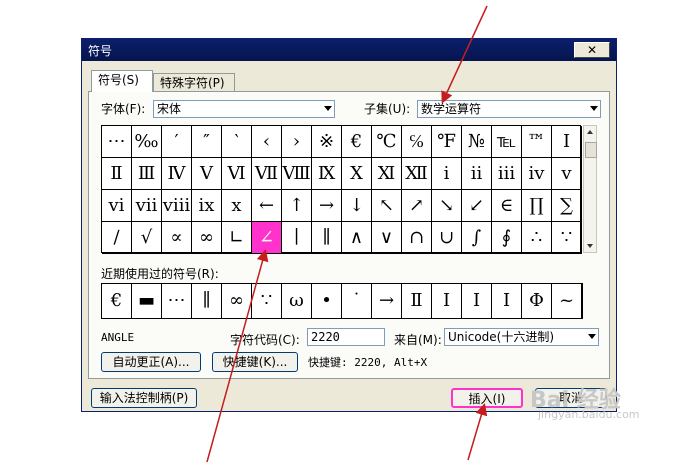  What do you see at coordinates (237, 238) in the screenshot?
I see `symbol-cell: ∟` at bounding box center [237, 238].